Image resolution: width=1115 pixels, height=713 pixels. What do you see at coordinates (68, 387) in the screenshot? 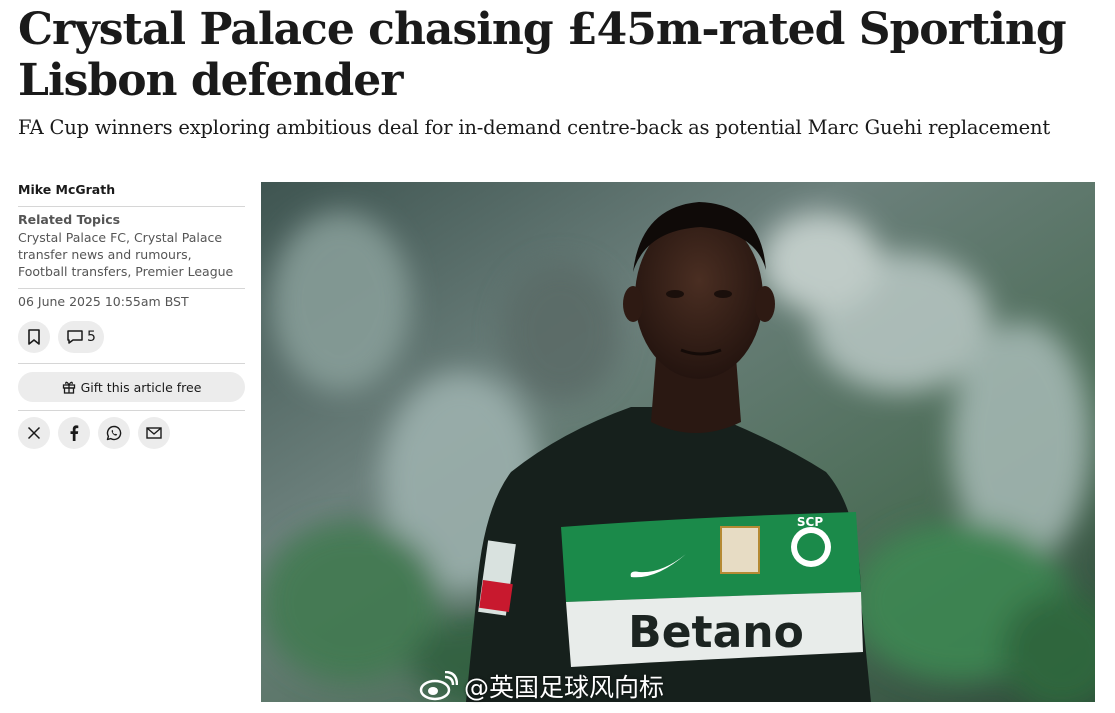
I see `gift-icon` at bounding box center [68, 387].